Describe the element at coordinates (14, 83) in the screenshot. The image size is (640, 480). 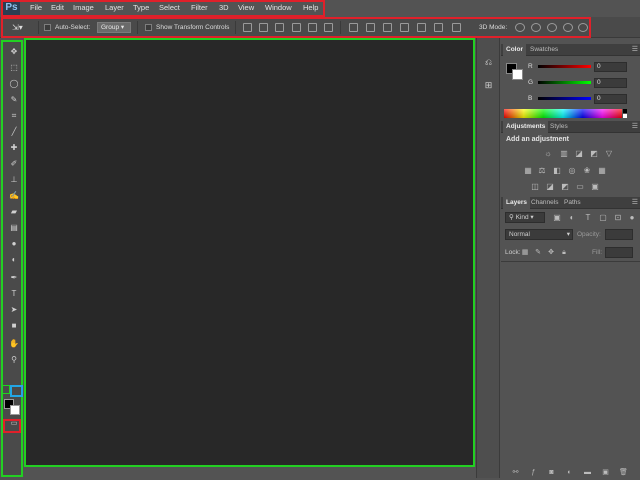
I see `lasso-tool-icon: ◯` at that location.